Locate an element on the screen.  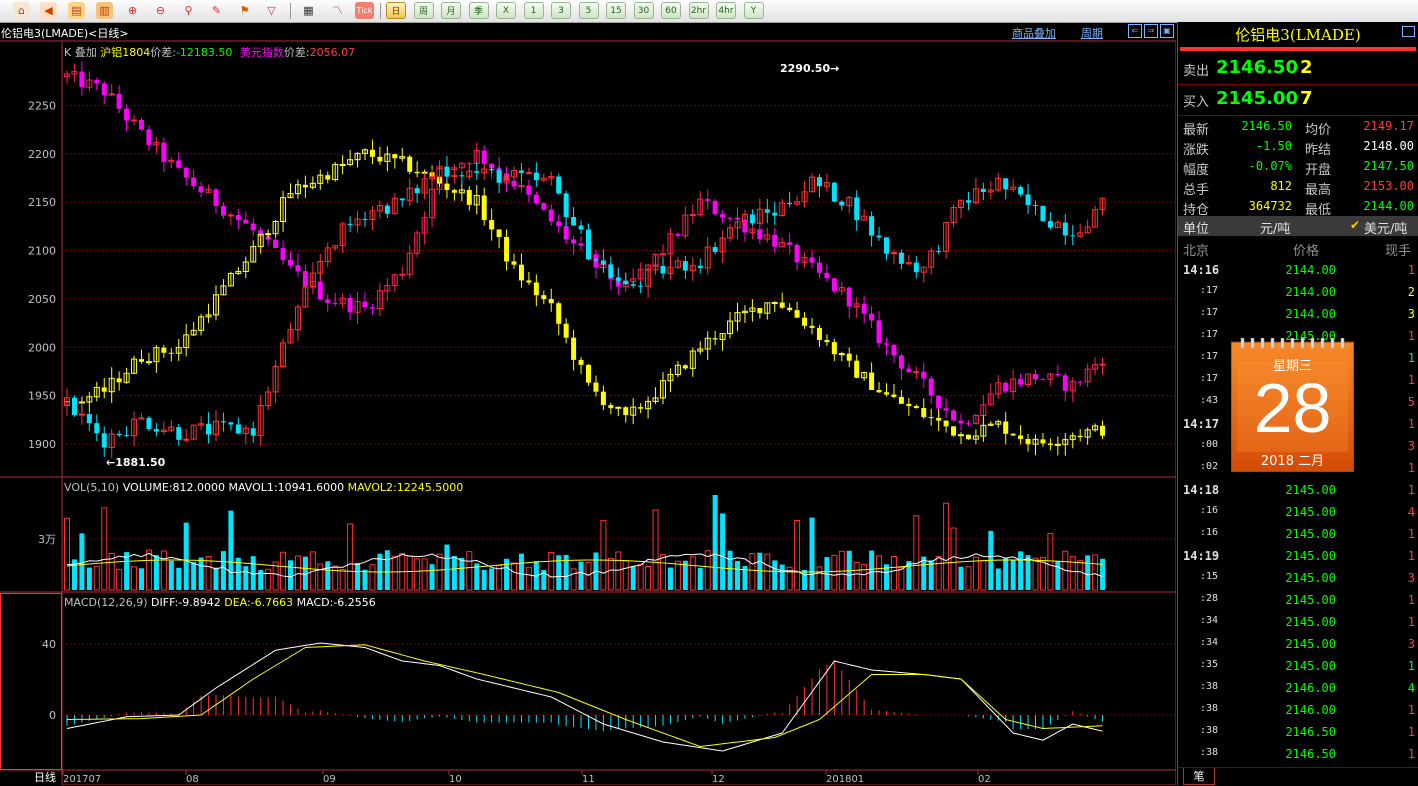
period-button-月: 月 is located at coordinates (451, 10).